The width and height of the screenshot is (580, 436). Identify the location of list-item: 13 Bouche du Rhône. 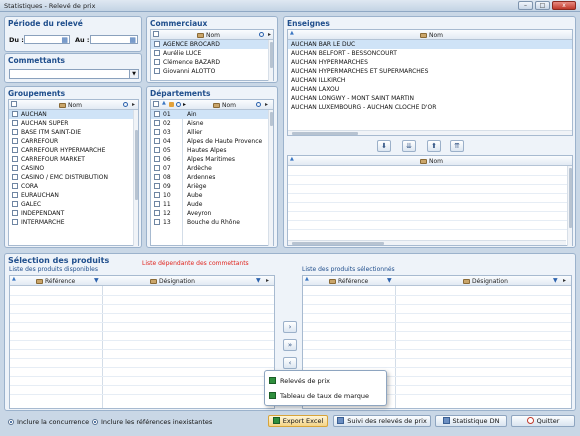
(212, 222).